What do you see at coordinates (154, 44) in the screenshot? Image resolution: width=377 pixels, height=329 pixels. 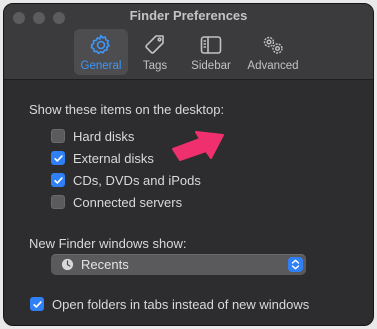 I see `tag-icon` at bounding box center [154, 44].